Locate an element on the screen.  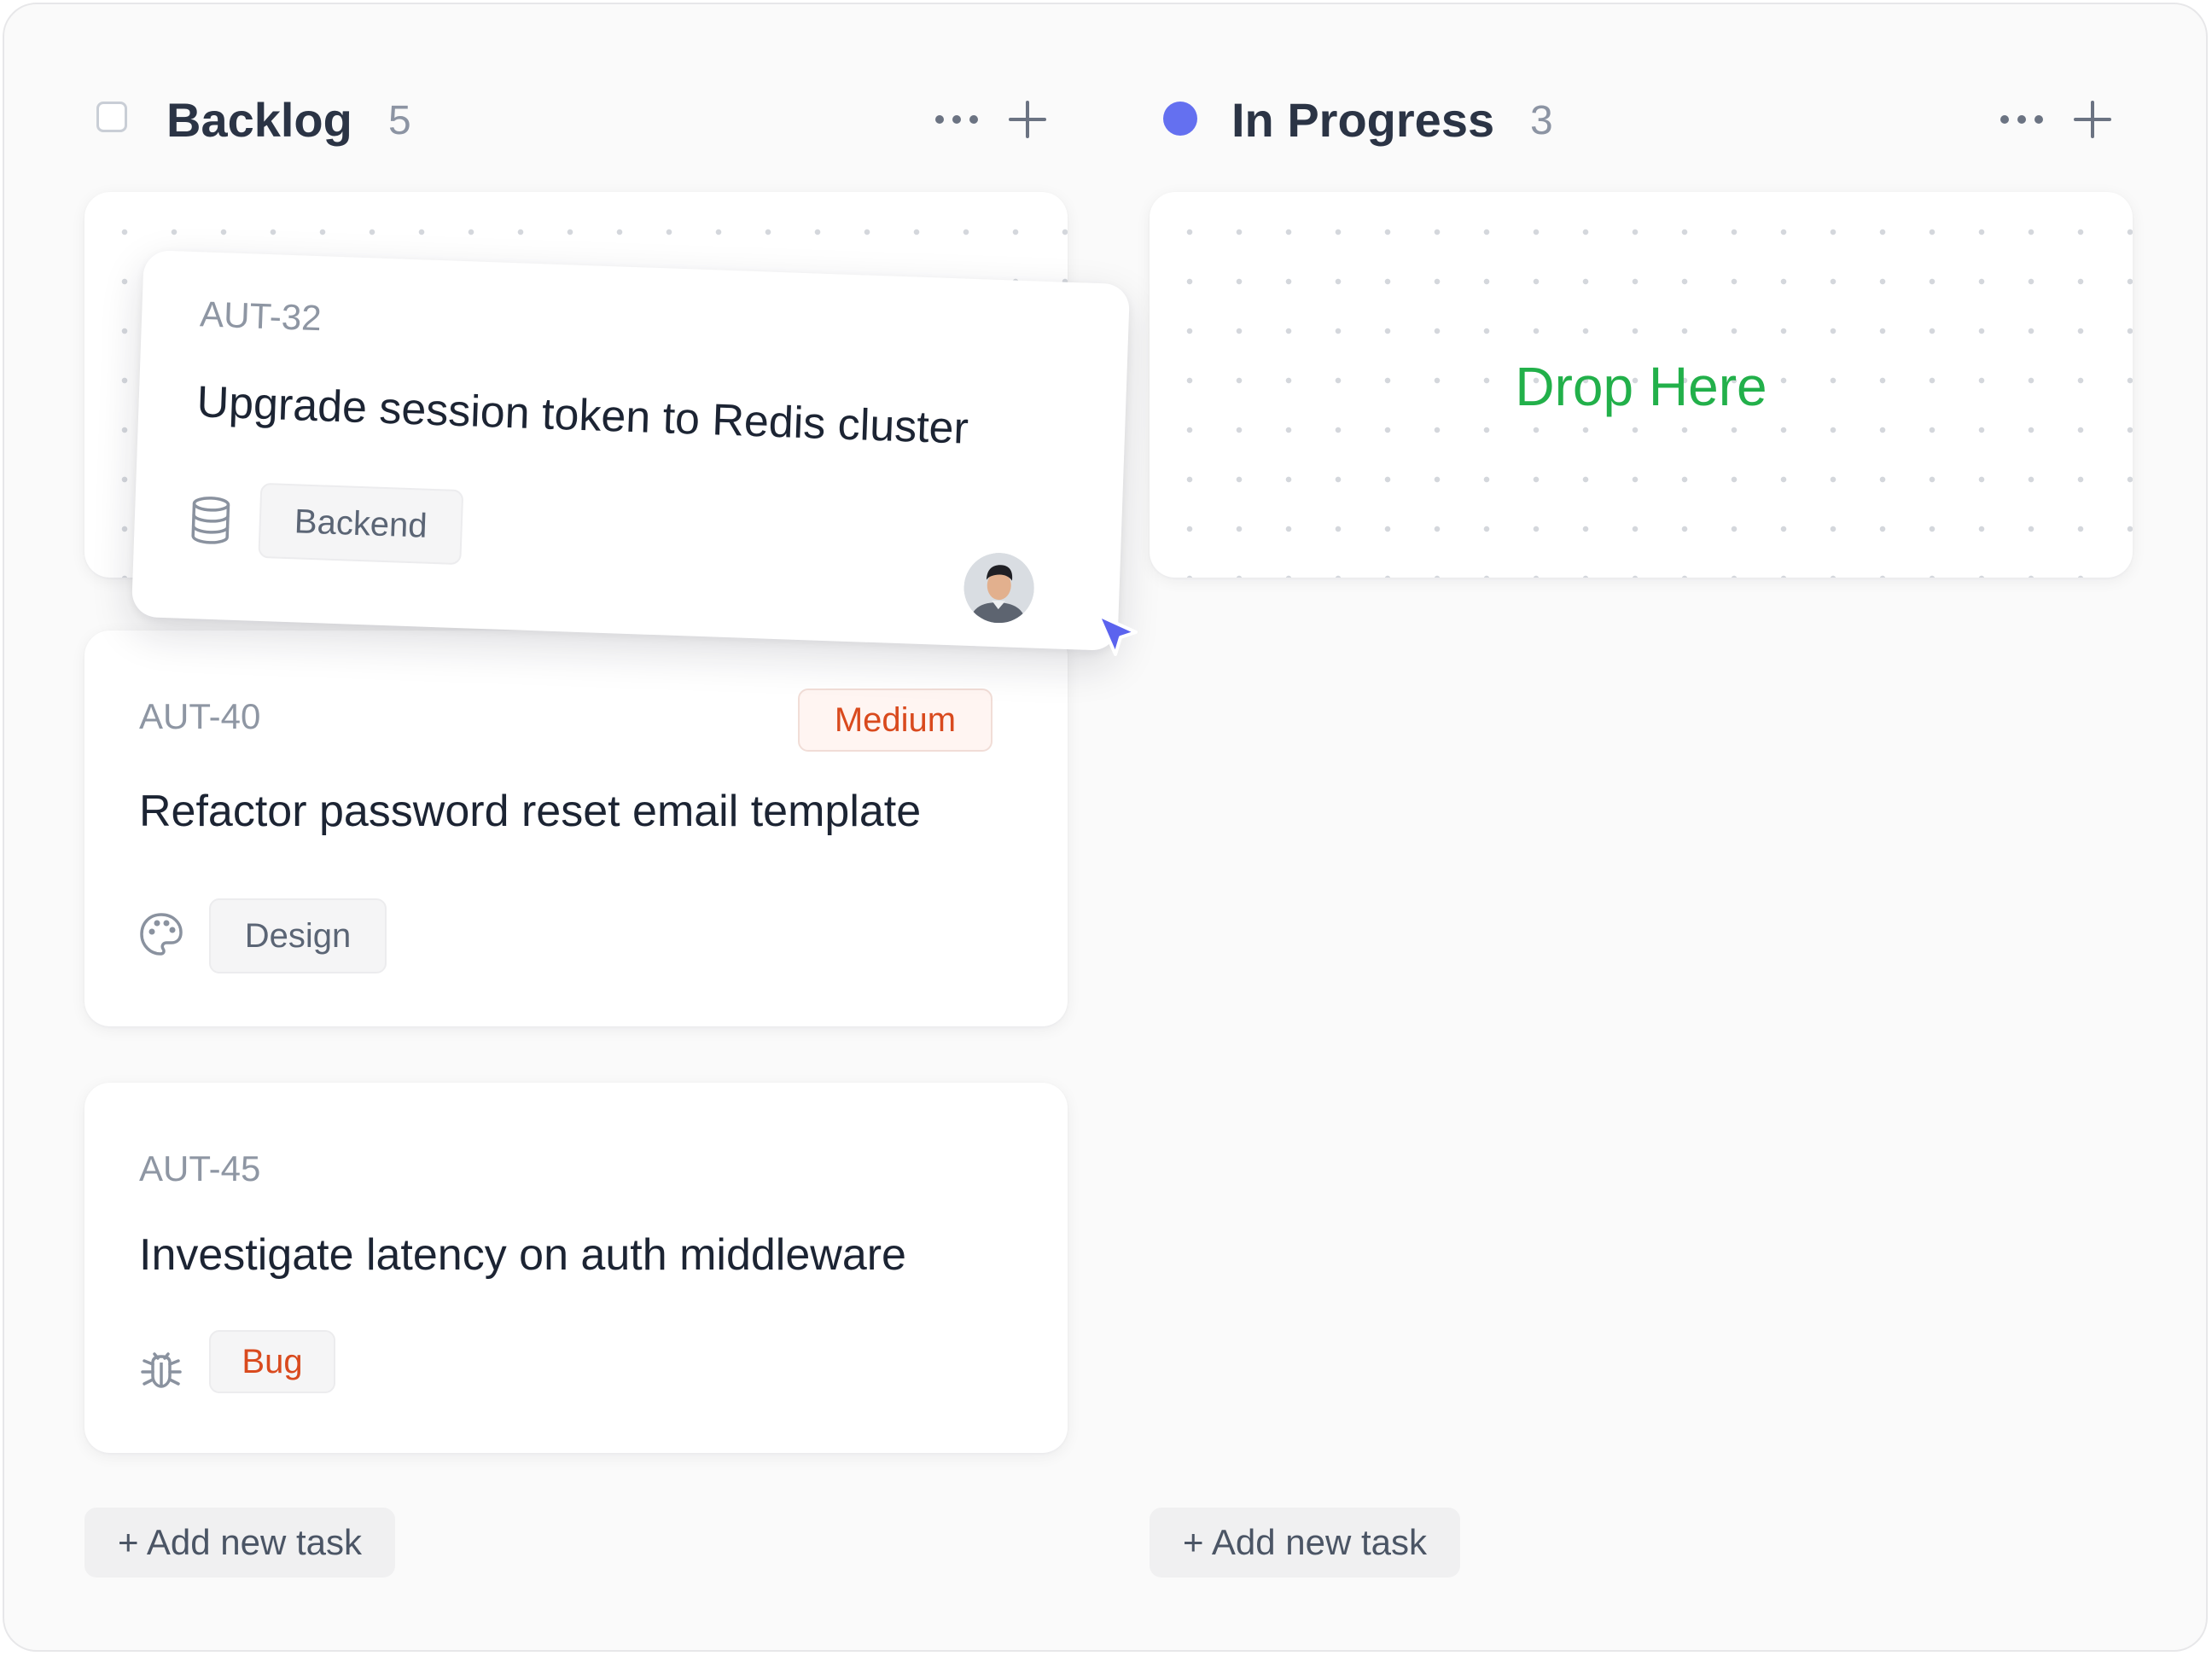
priority-badge: Medium is located at coordinates (895, 720).